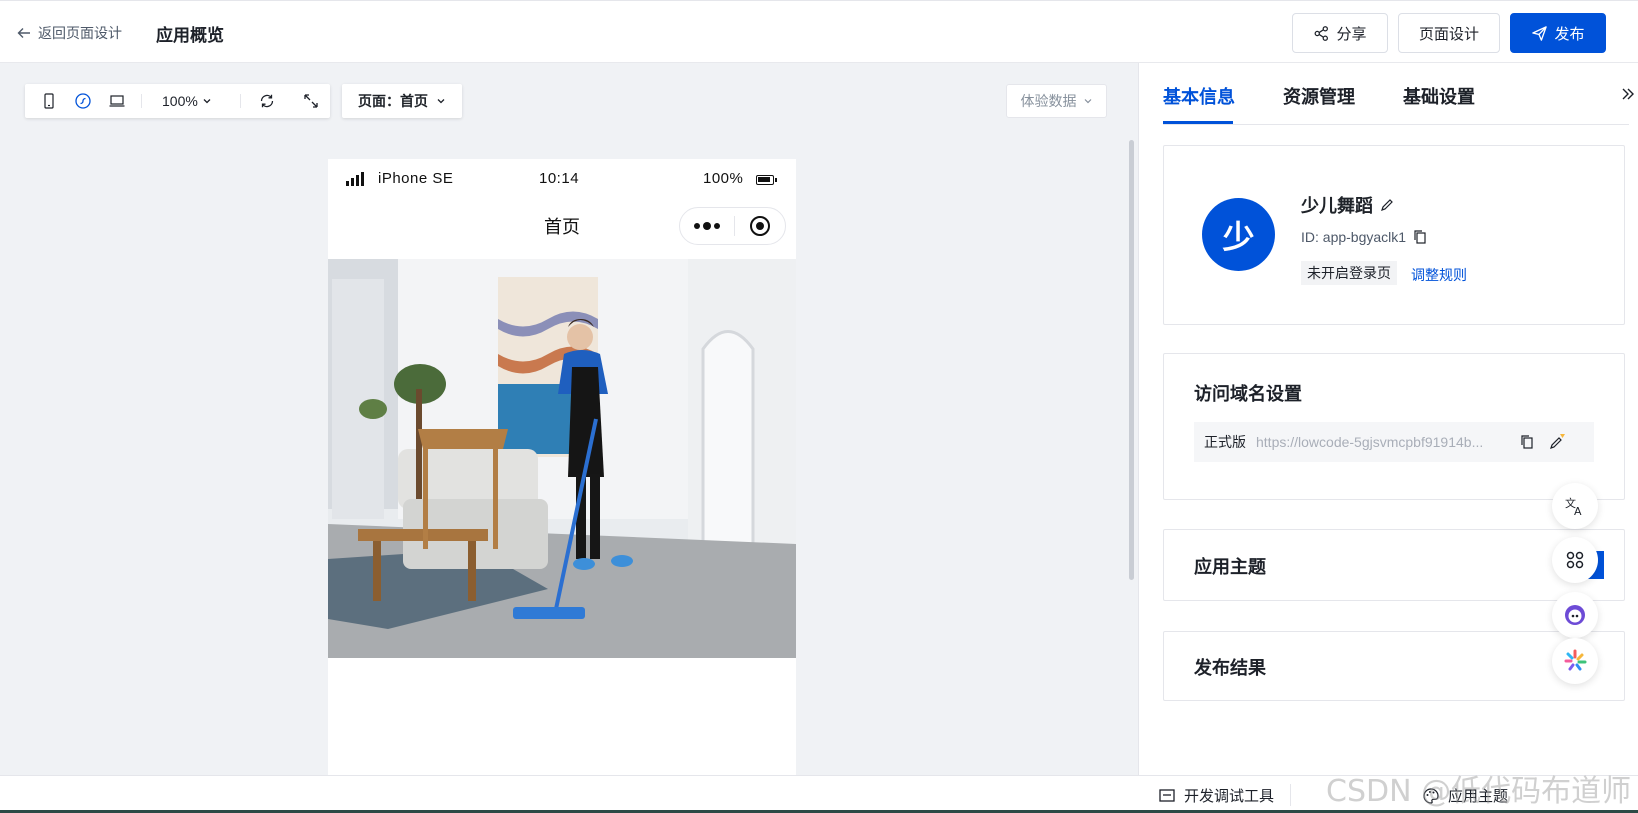  What do you see at coordinates (267, 101) in the screenshot?
I see `refresh-icon` at bounding box center [267, 101].